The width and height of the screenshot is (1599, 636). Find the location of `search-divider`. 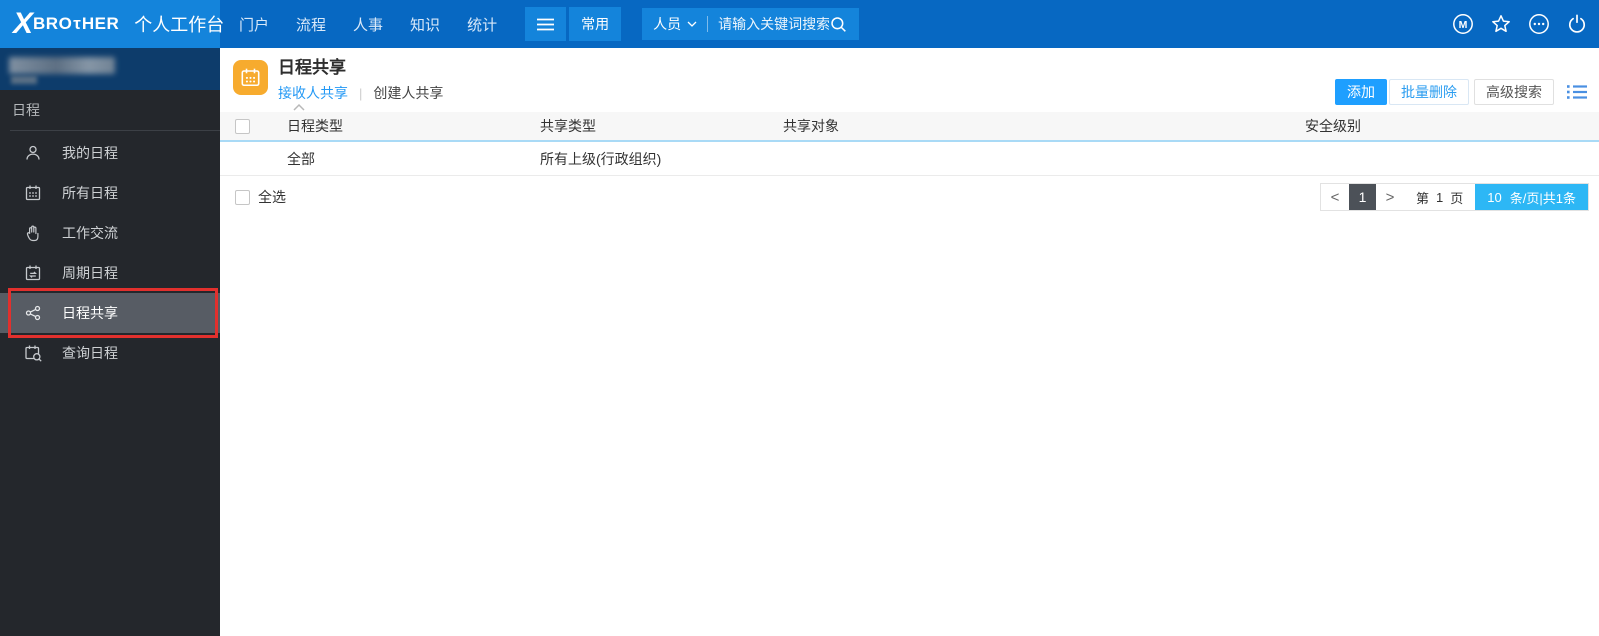

search-divider is located at coordinates (708, 24).